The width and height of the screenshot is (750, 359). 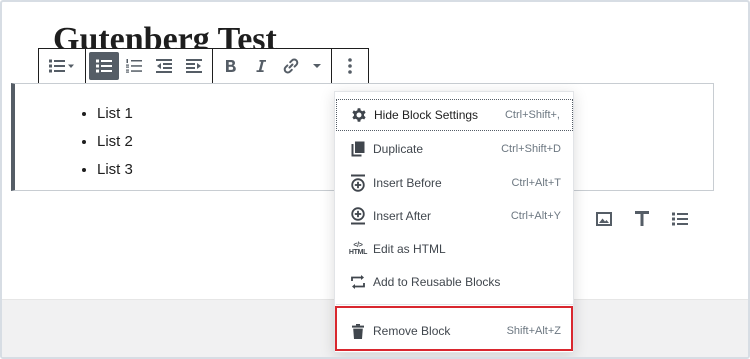 I want to click on menu-item-insert-after: Insert After Ctrl+Alt+Y, so click(x=454, y=216).